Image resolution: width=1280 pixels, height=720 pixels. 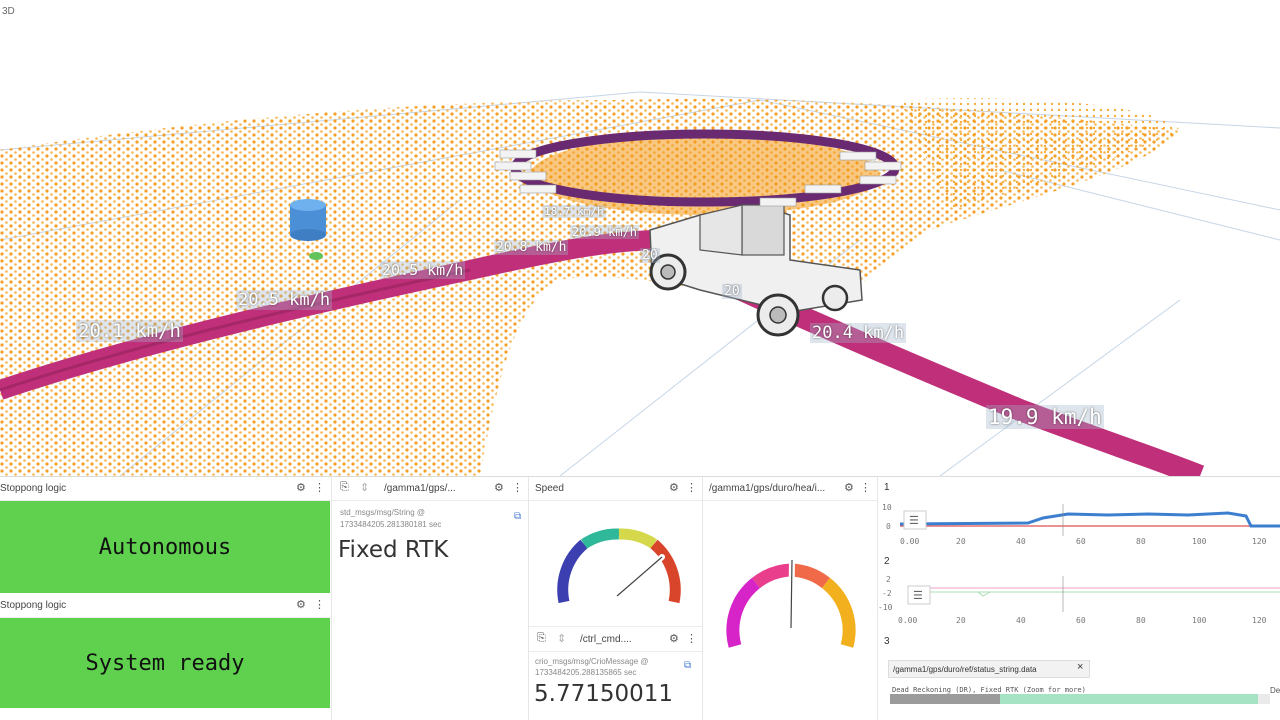 I want to click on message-timestamp: 1733484205.288135865 sec, so click(x=586, y=672).